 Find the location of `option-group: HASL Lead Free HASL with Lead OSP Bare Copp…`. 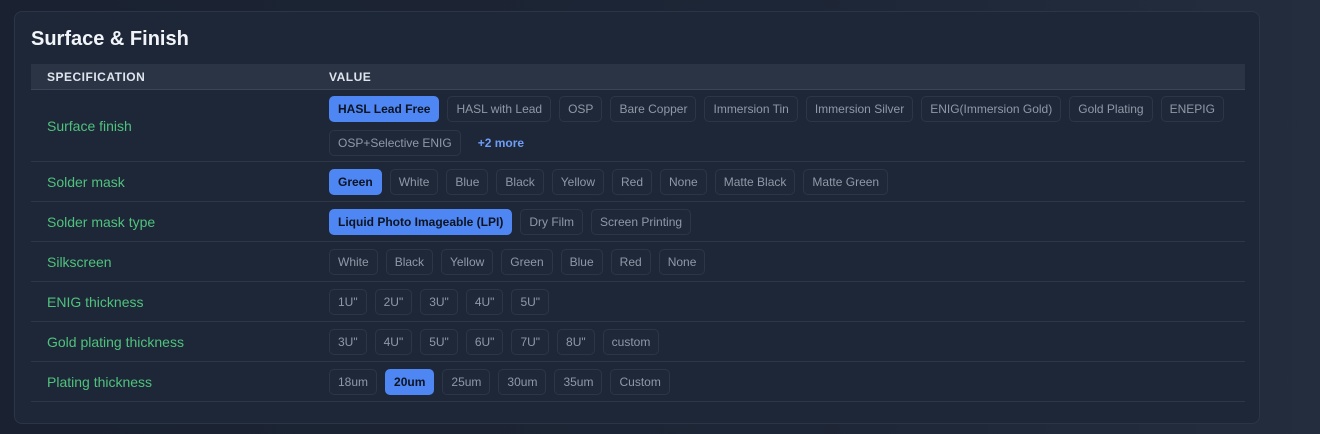

option-group: HASL Lead Free HASL with Lead OSP Bare Copp… is located at coordinates (779, 126).